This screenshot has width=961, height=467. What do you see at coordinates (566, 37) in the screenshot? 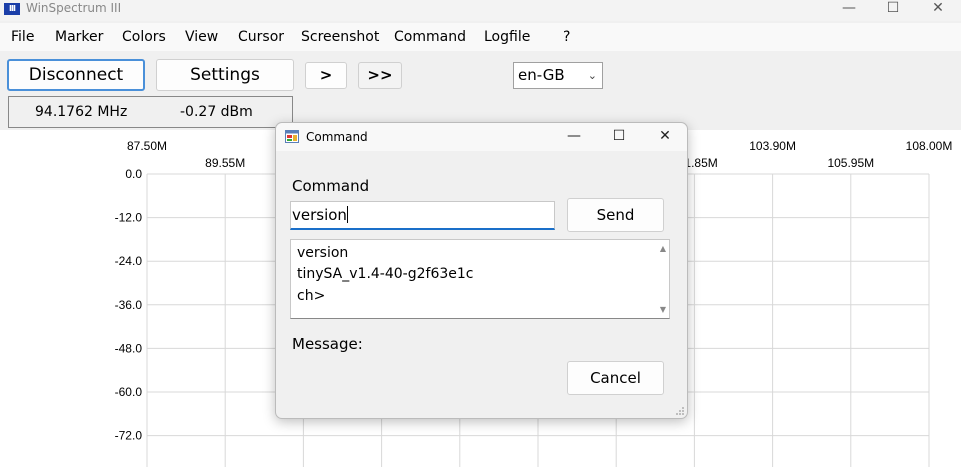
I see `menu-help: ?` at bounding box center [566, 37].